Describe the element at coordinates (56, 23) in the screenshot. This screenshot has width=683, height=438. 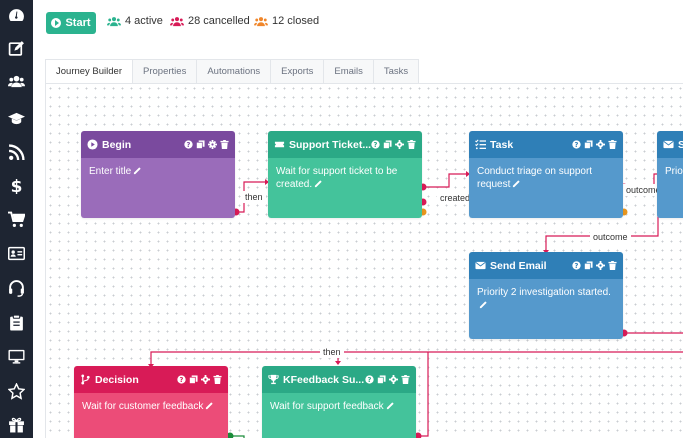
I see `play-icon` at that location.